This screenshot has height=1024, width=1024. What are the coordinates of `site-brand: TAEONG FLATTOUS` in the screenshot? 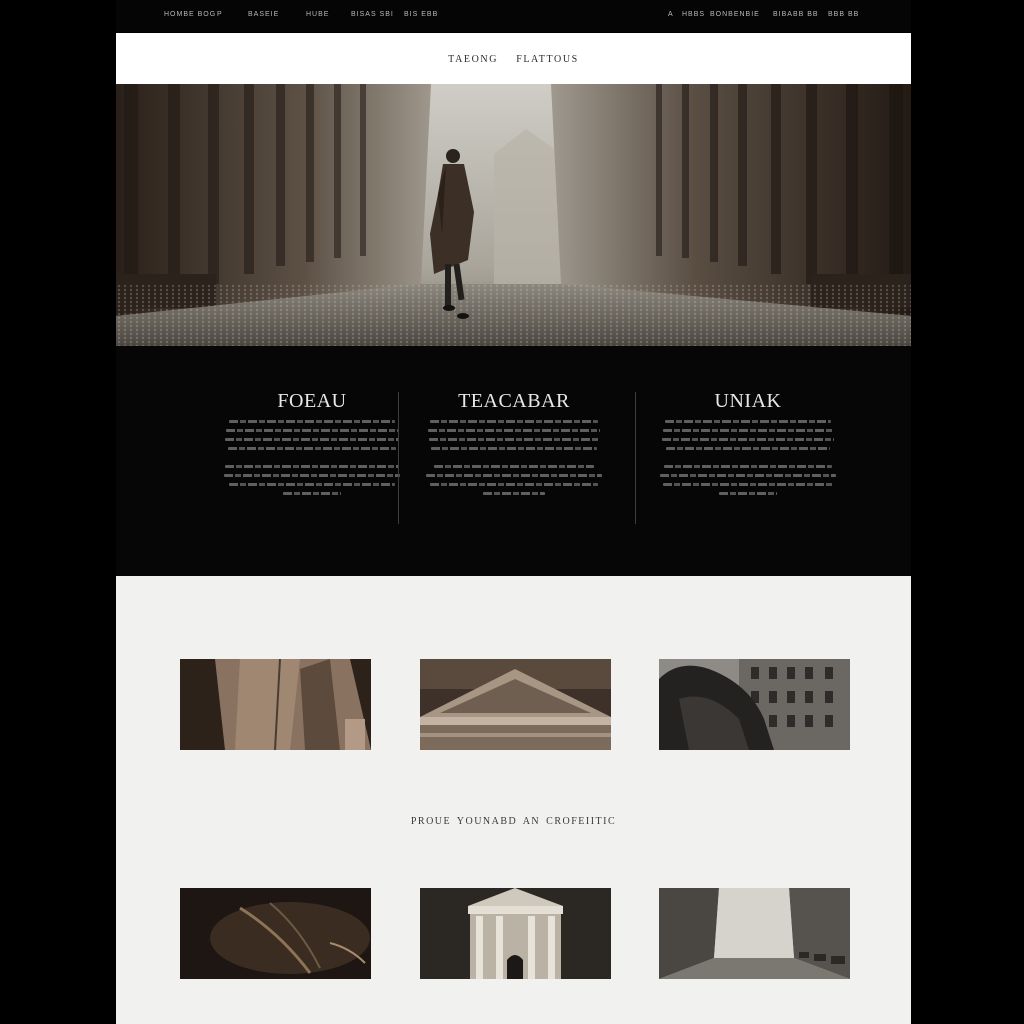 It's located at (513, 59).